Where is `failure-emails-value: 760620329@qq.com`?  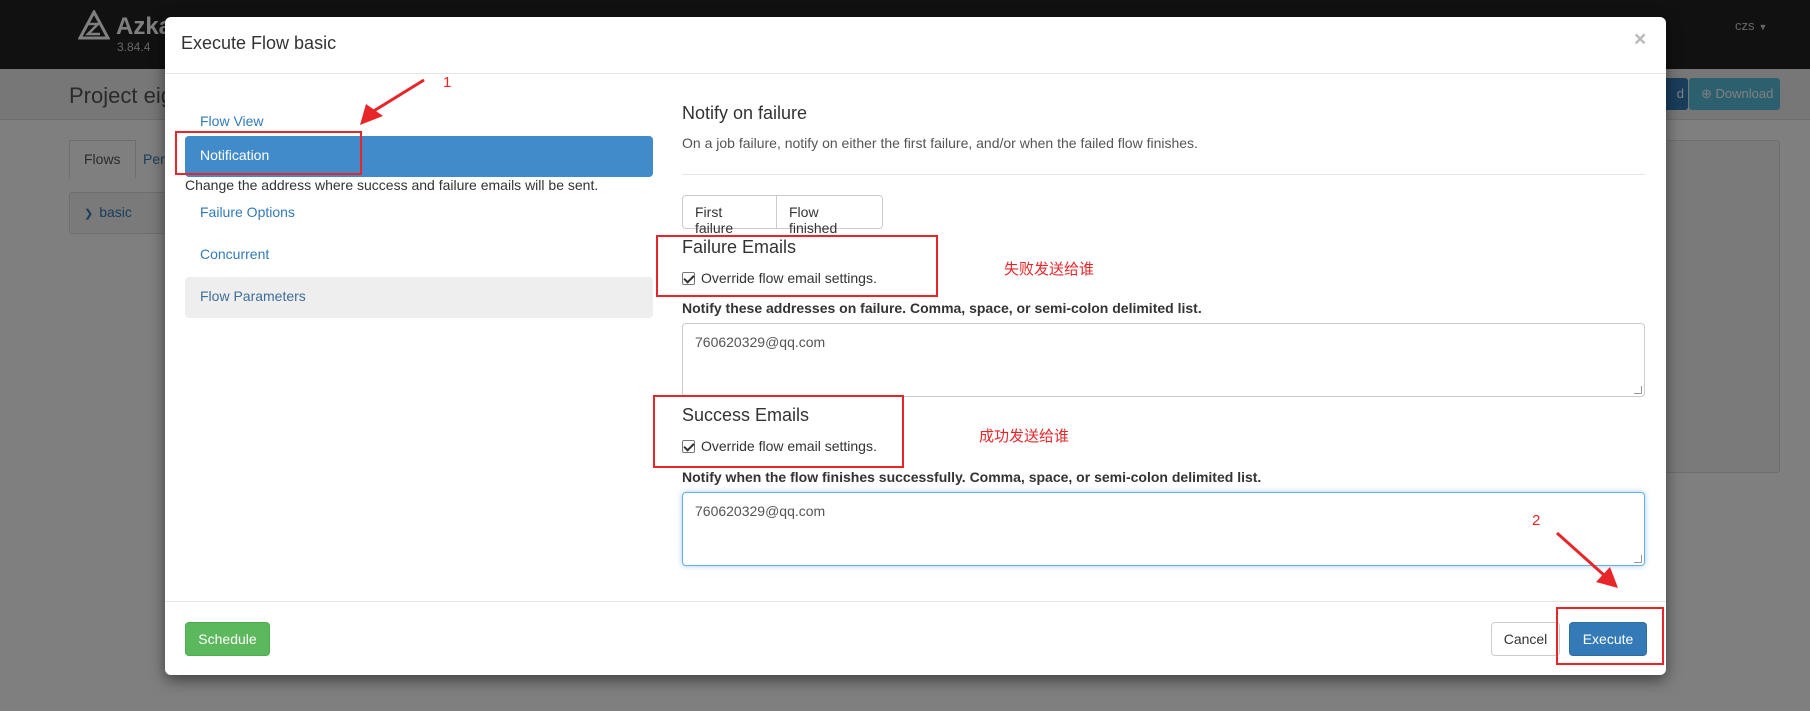
failure-emails-value: 760620329@qq.com is located at coordinates (760, 342).